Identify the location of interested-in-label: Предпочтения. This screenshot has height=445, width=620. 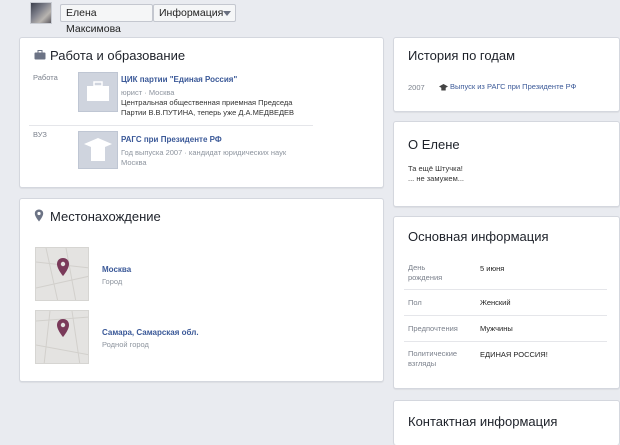
(433, 328).